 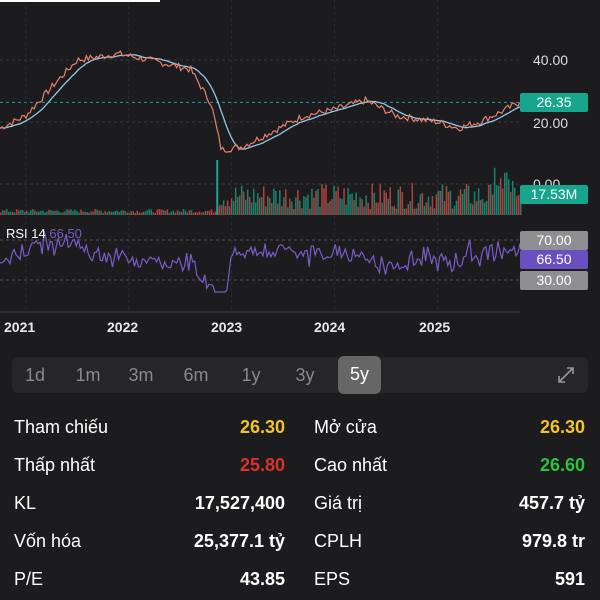 What do you see at coordinates (251, 375) in the screenshot?
I see `tab-1y: 1y` at bounding box center [251, 375].